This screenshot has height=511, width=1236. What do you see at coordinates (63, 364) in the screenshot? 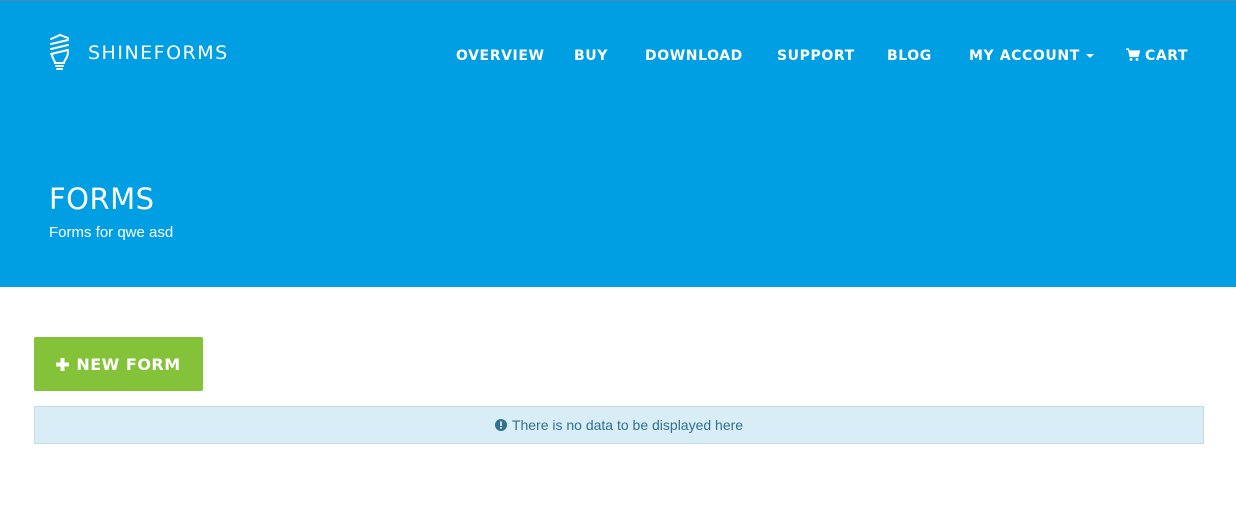
I see `plus-icon` at bounding box center [63, 364].